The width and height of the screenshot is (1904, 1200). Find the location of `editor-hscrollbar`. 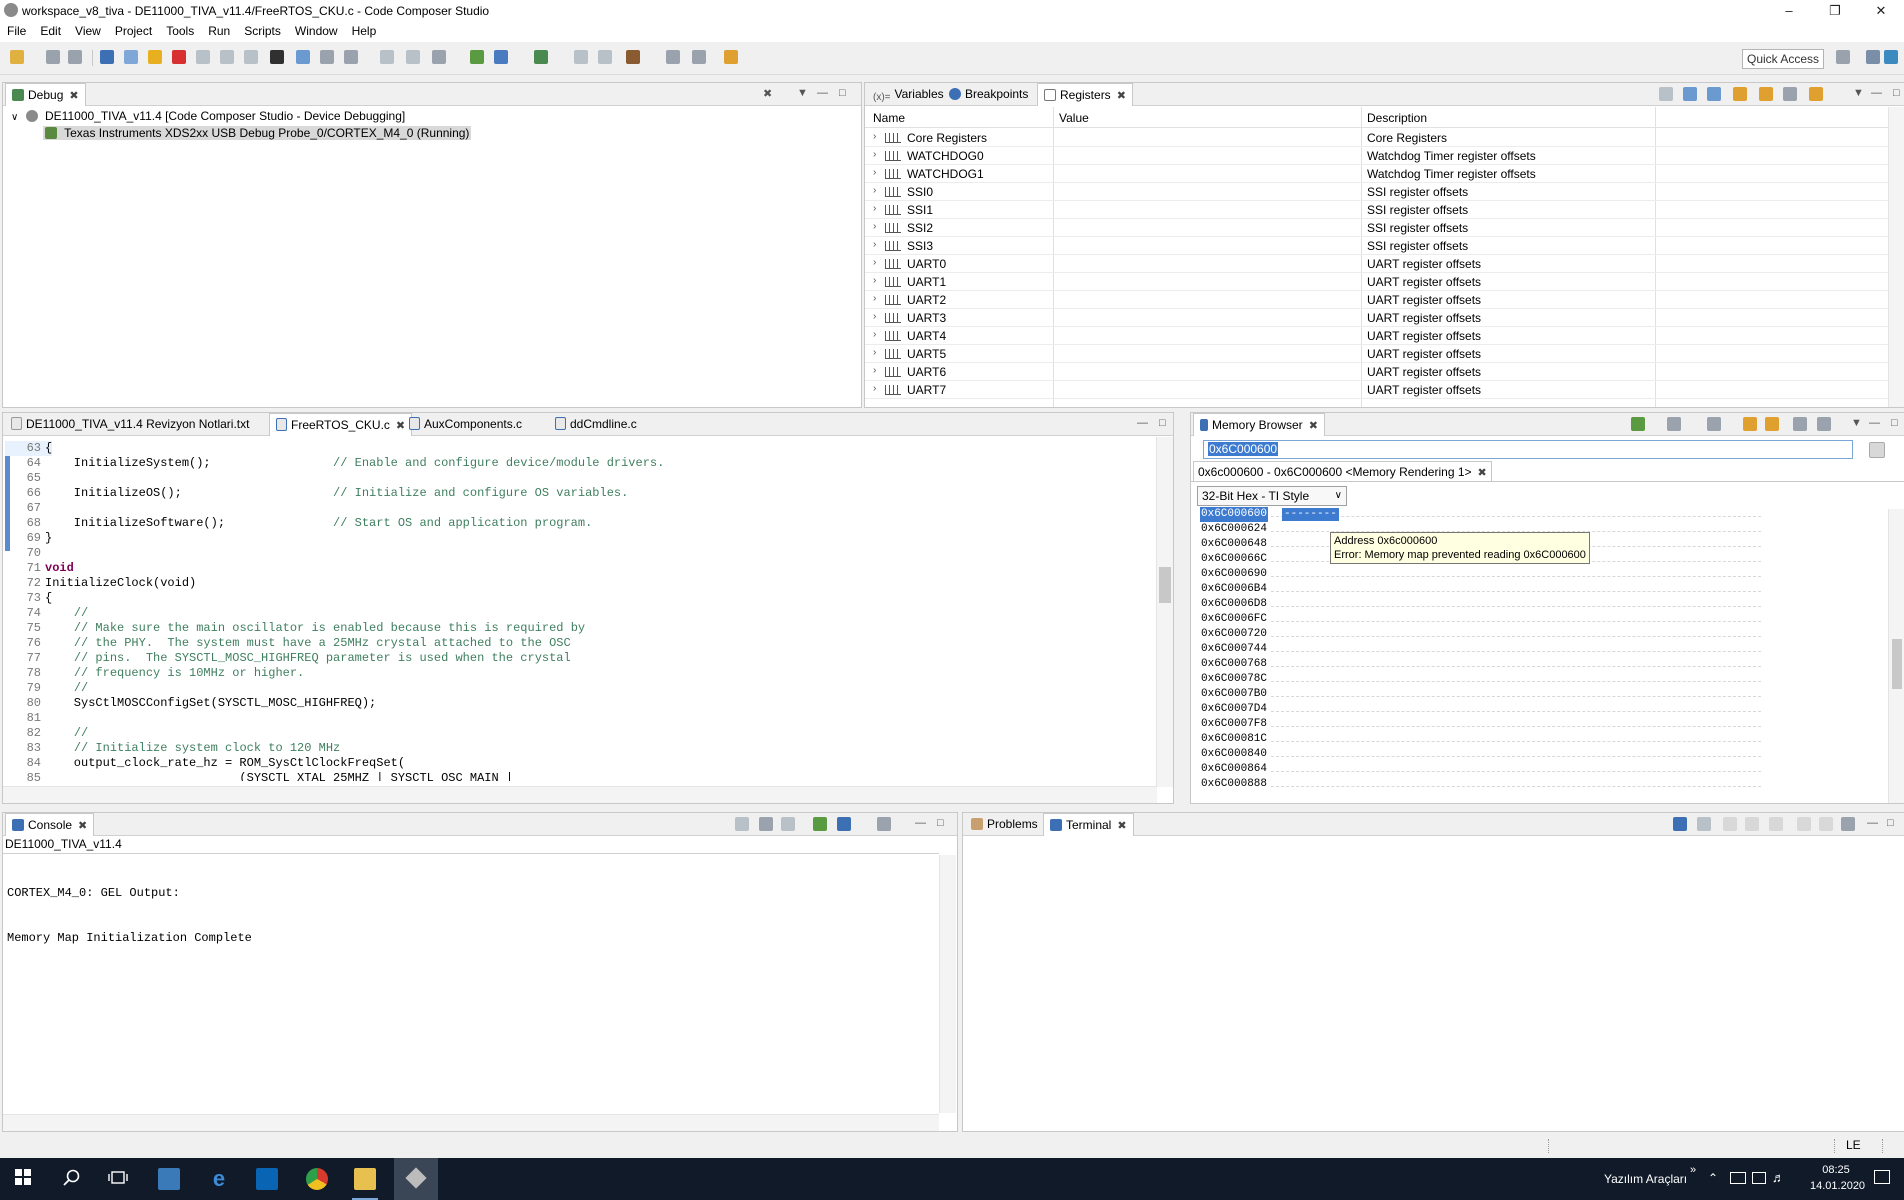

editor-hscrollbar is located at coordinates (580, 794).